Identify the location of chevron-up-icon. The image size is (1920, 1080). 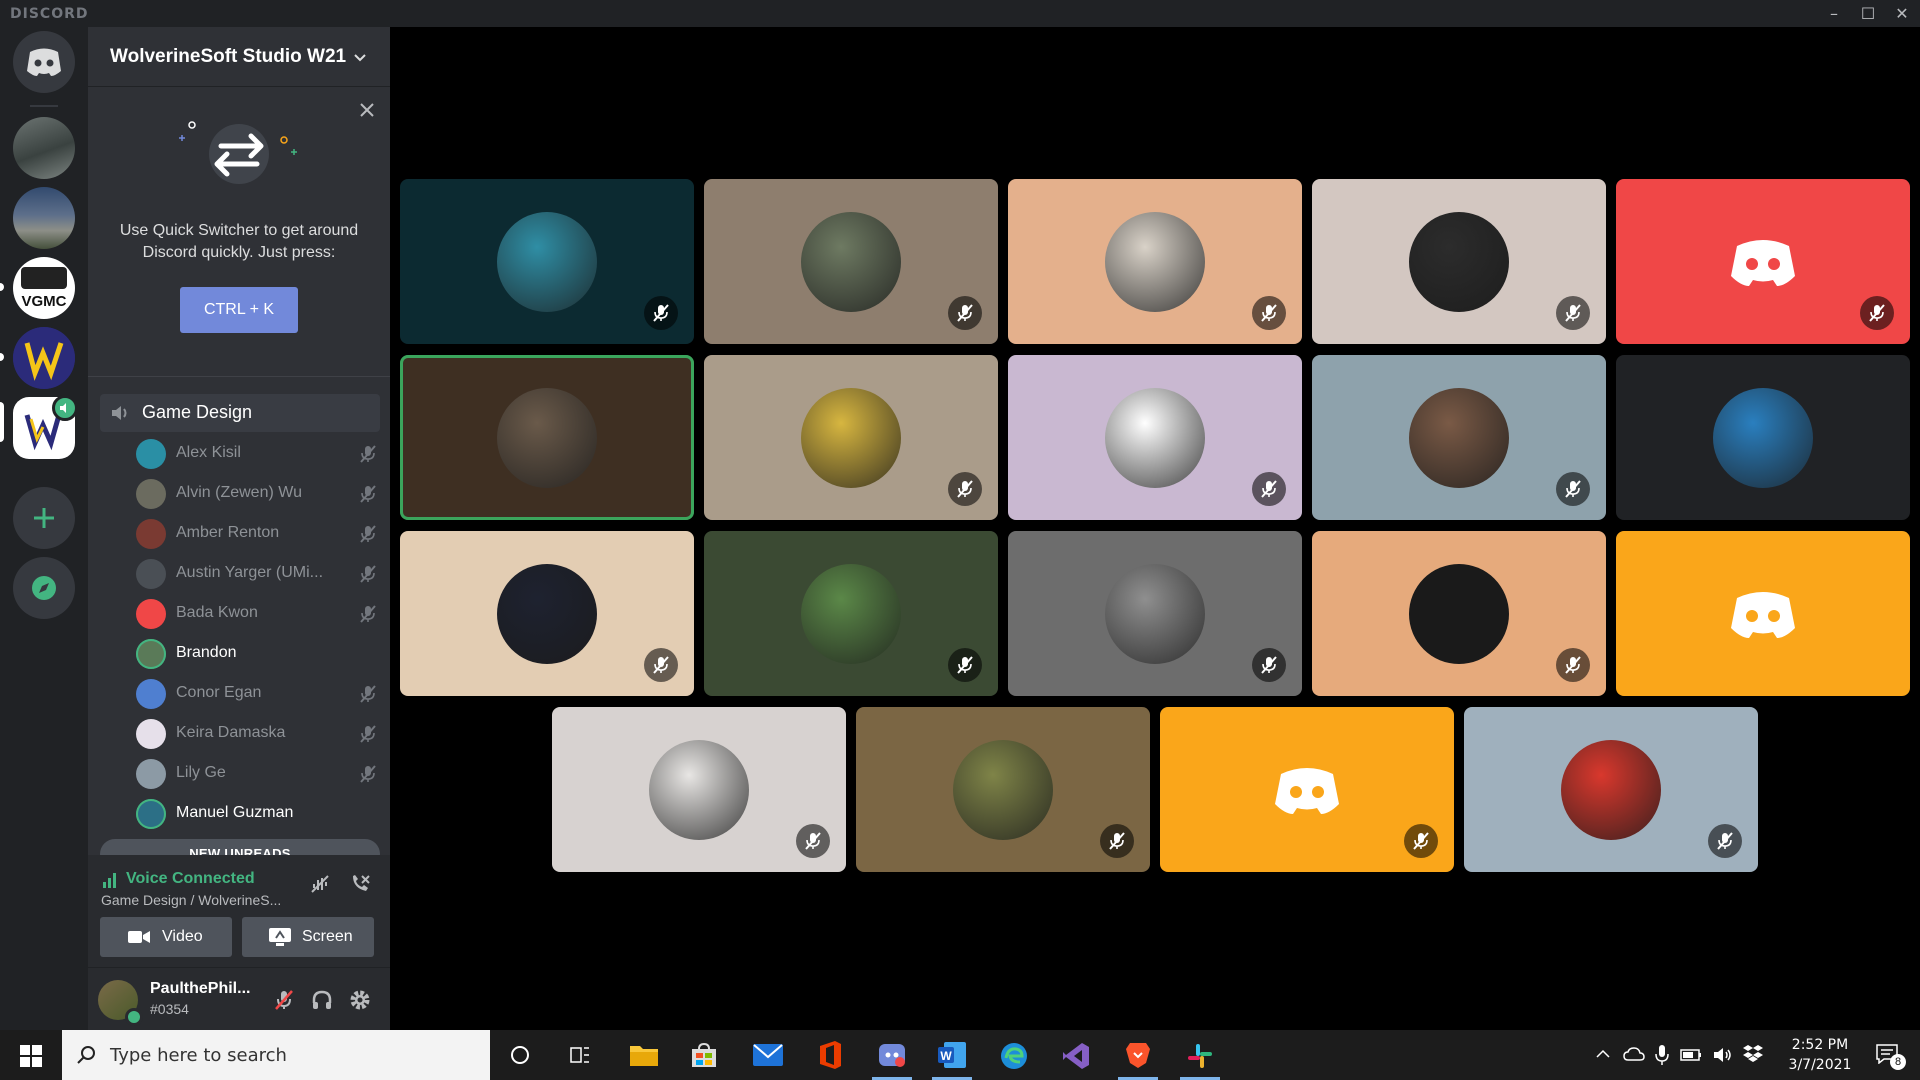
(1603, 1054).